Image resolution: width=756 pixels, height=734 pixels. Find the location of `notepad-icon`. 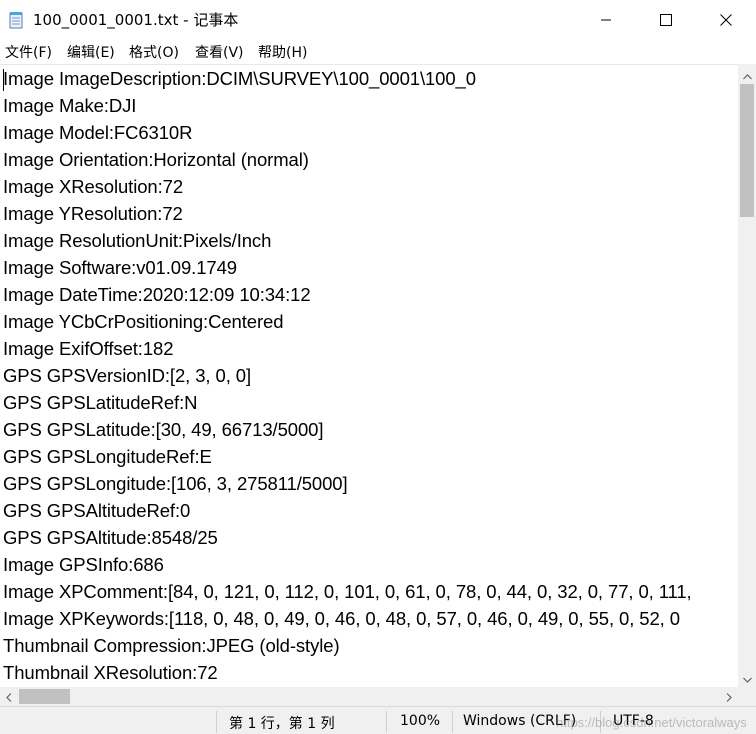

notepad-icon is located at coordinates (16, 20).